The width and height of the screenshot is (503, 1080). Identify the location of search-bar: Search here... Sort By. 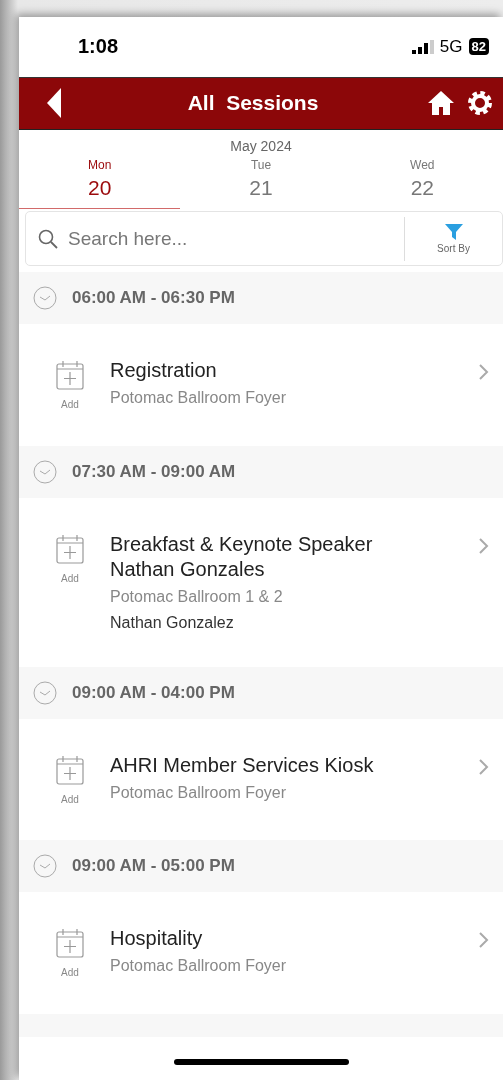
(264, 238).